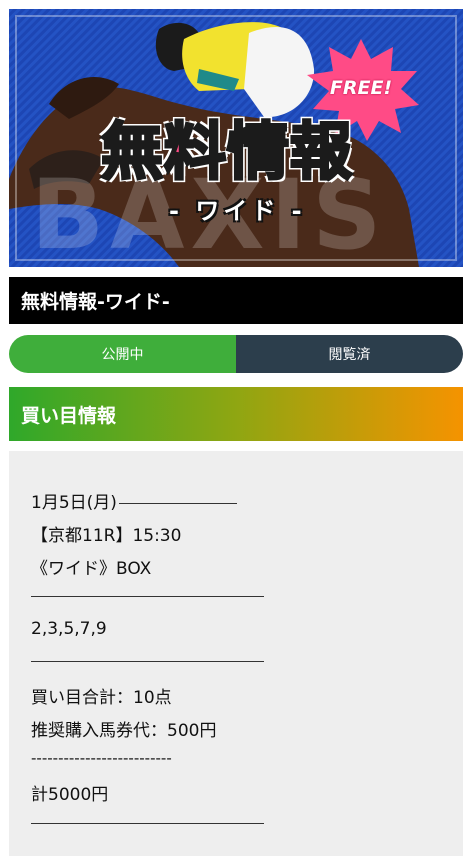 The height and width of the screenshot is (856, 474). I want to click on race-info: 【京都11R】15:30, so click(106, 536).